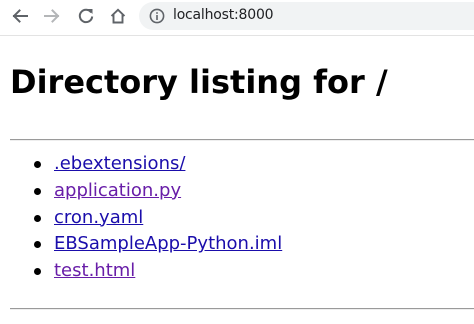 Image resolution: width=474 pixels, height=324 pixels. I want to click on back-button, so click(20, 16).